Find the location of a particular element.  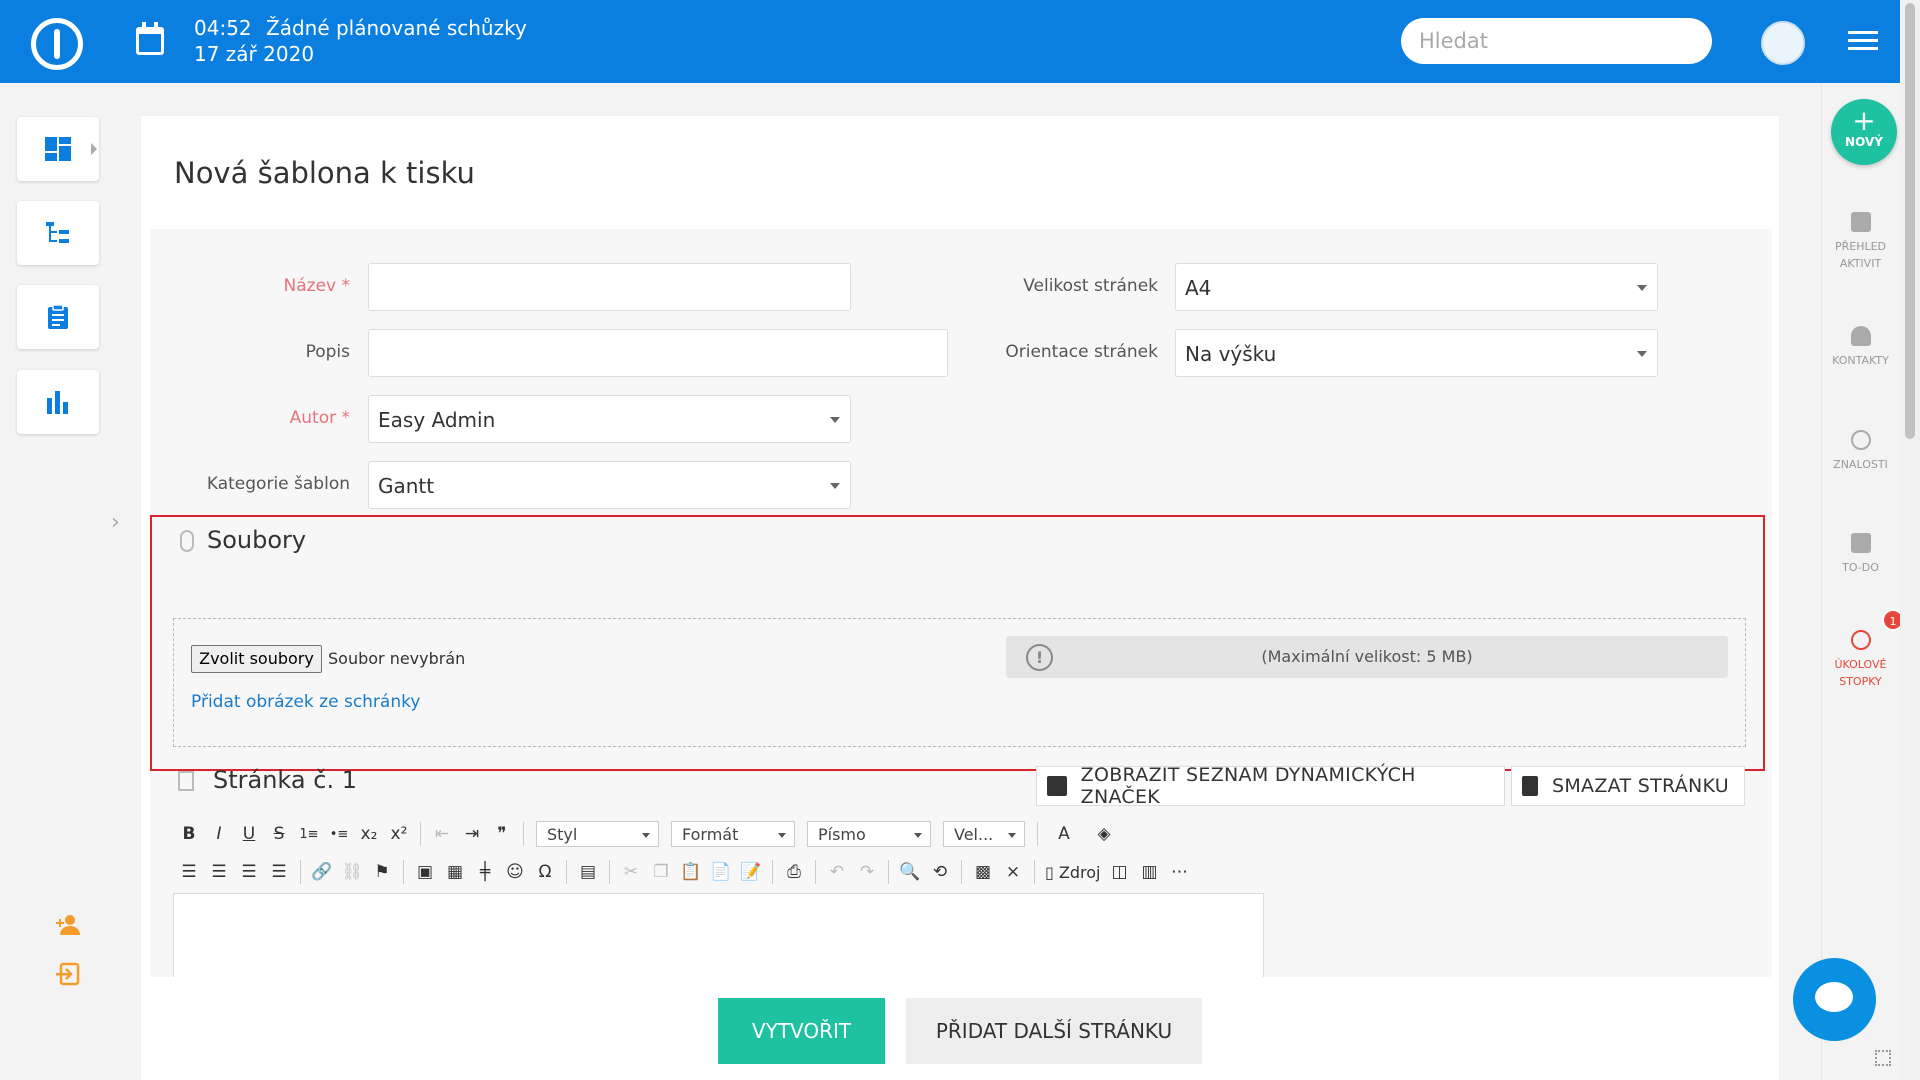

contacts-item: KONTAKTY is located at coordinates (1860, 347).